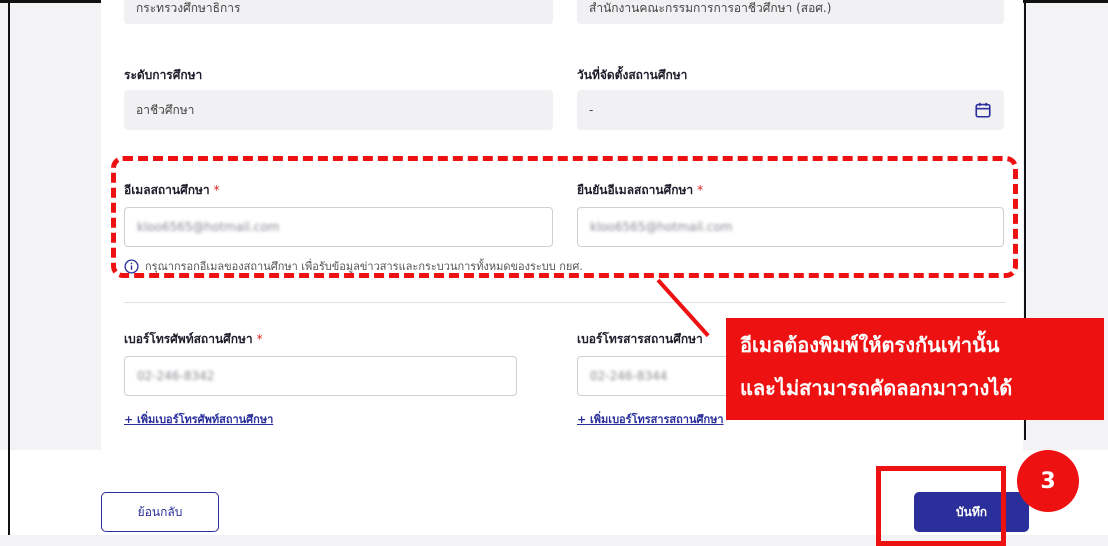 The height and width of the screenshot is (546, 1108). What do you see at coordinates (160, 512) in the screenshot?
I see `back-button: ย้อนกลับ` at bounding box center [160, 512].